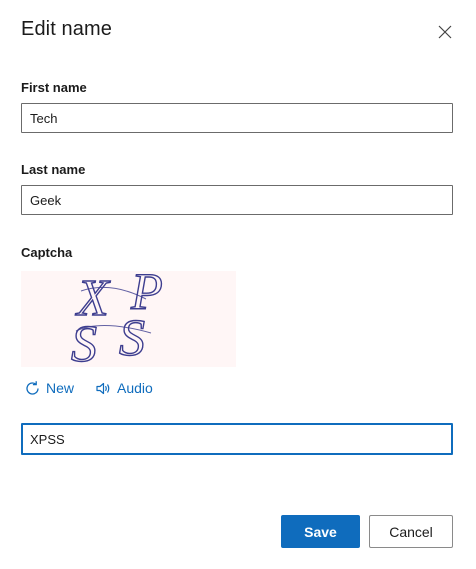 The width and height of the screenshot is (476, 569). I want to click on captcha-glyph-4: S, so click(132, 338).